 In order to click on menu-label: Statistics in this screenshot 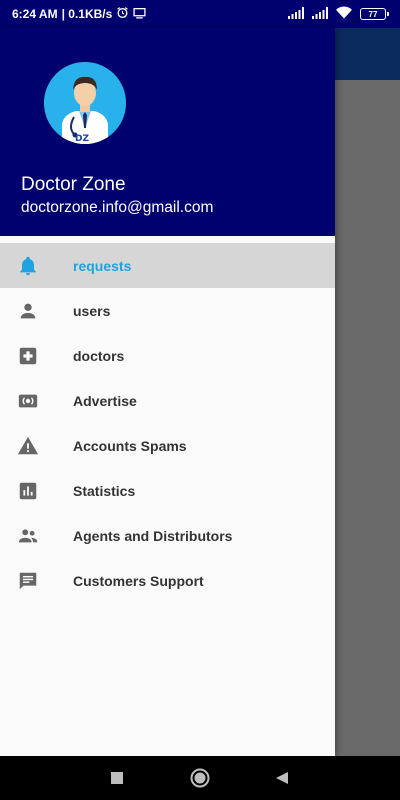, I will do `click(104, 490)`.